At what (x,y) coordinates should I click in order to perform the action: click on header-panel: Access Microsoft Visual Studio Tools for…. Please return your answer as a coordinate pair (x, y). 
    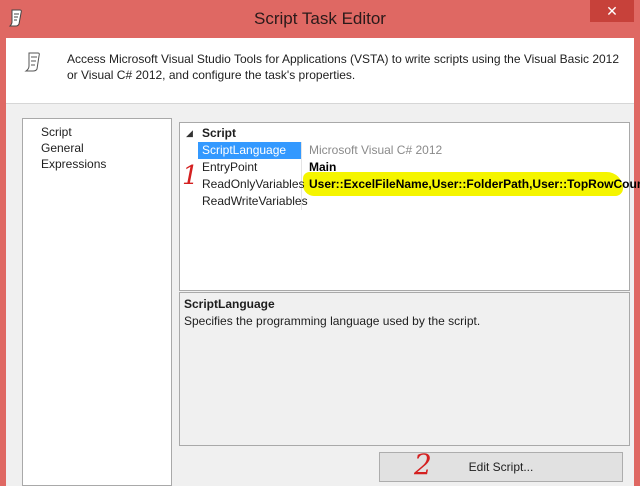
    Looking at the image, I should click on (320, 71).